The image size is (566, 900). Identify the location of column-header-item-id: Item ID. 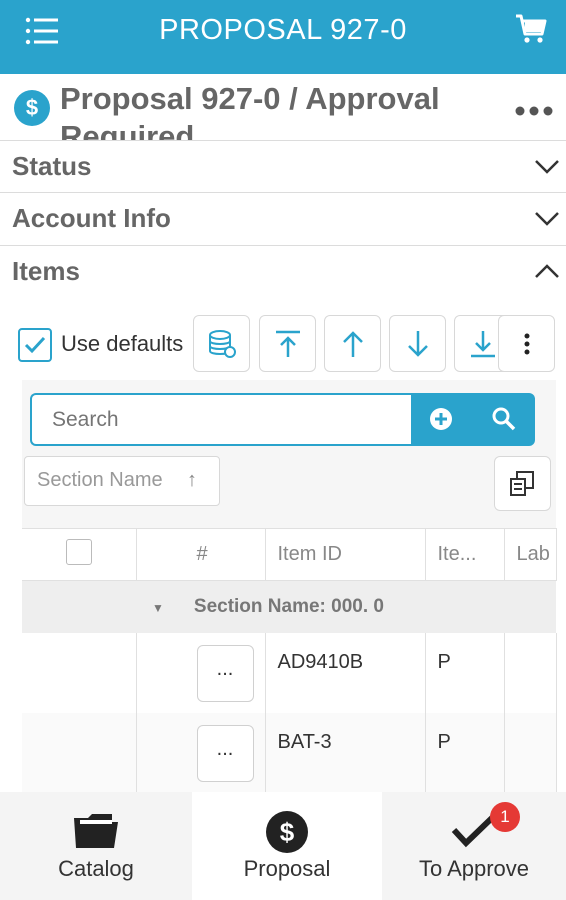
(345, 554).